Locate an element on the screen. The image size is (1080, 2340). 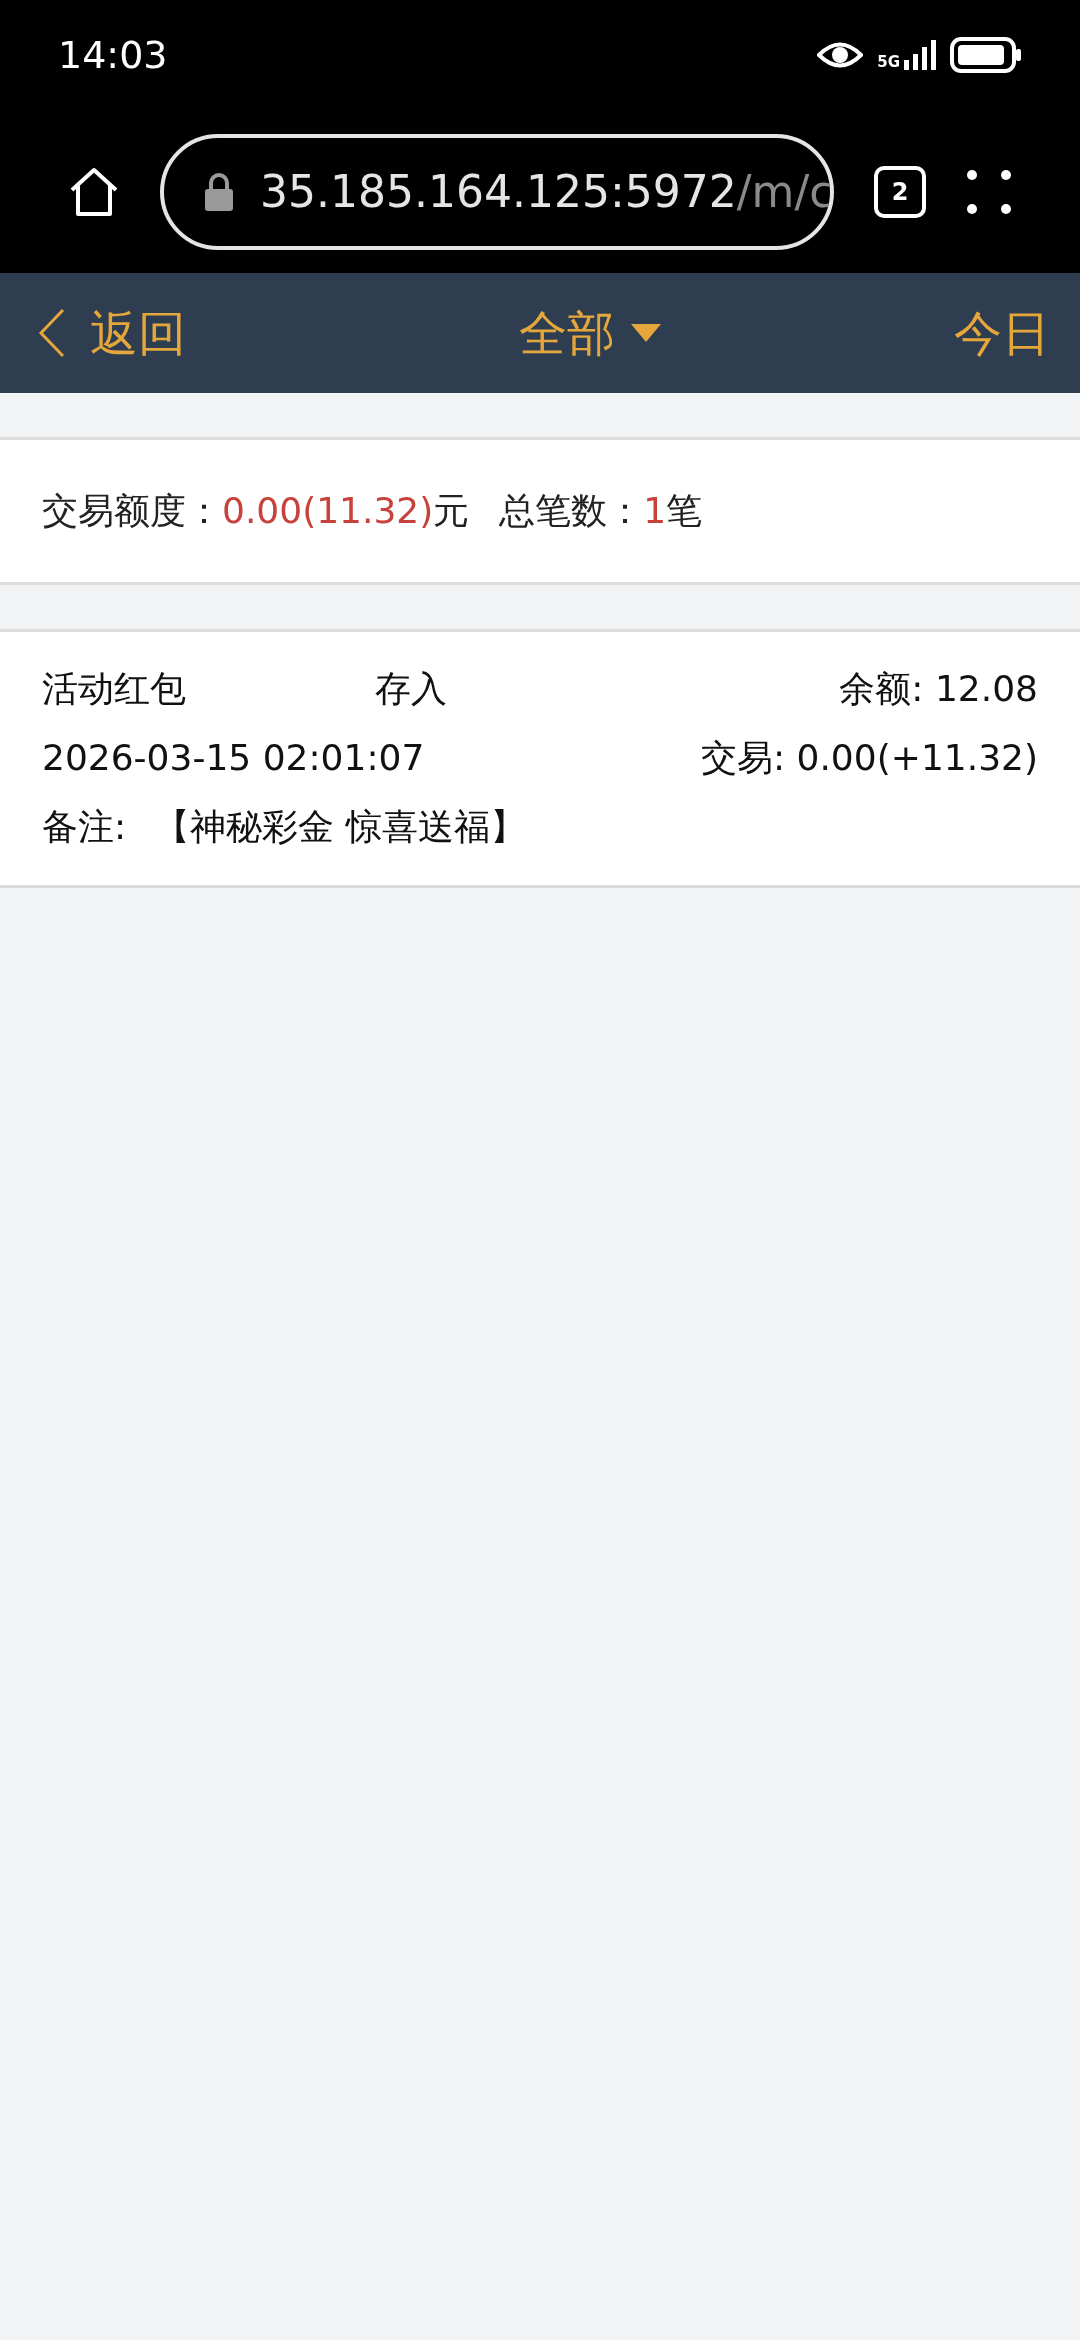
summary-value: 1 is located at coordinates (655, 511).